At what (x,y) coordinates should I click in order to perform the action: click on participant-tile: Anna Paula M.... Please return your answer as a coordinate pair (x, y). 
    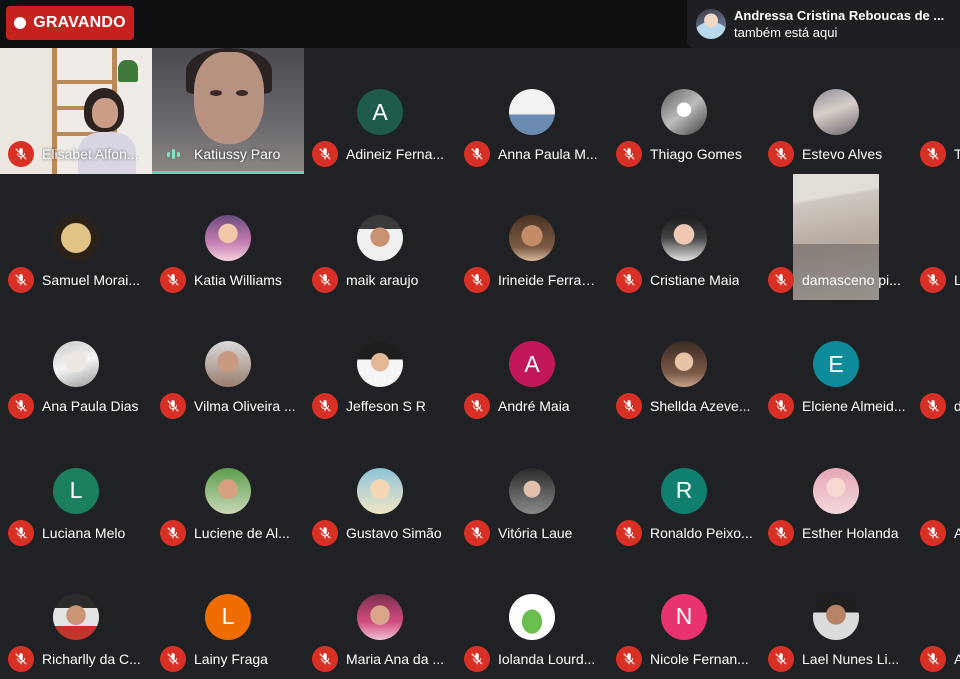
    Looking at the image, I should click on (532, 111).